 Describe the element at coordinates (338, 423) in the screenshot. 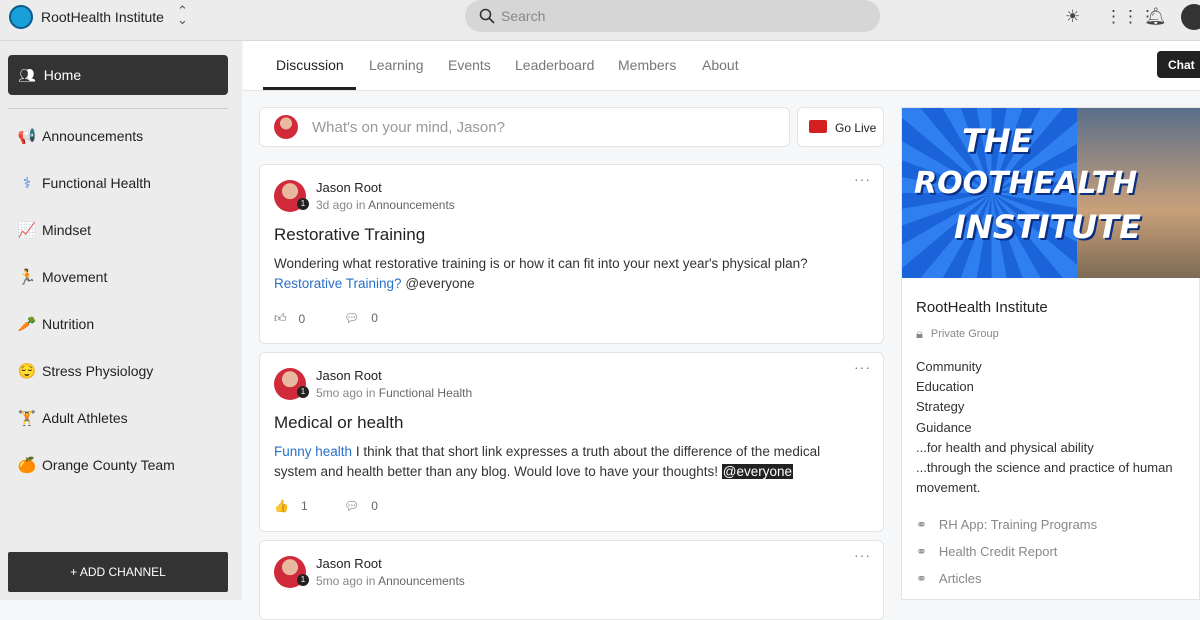

I see `post-title: Medical or health` at that location.